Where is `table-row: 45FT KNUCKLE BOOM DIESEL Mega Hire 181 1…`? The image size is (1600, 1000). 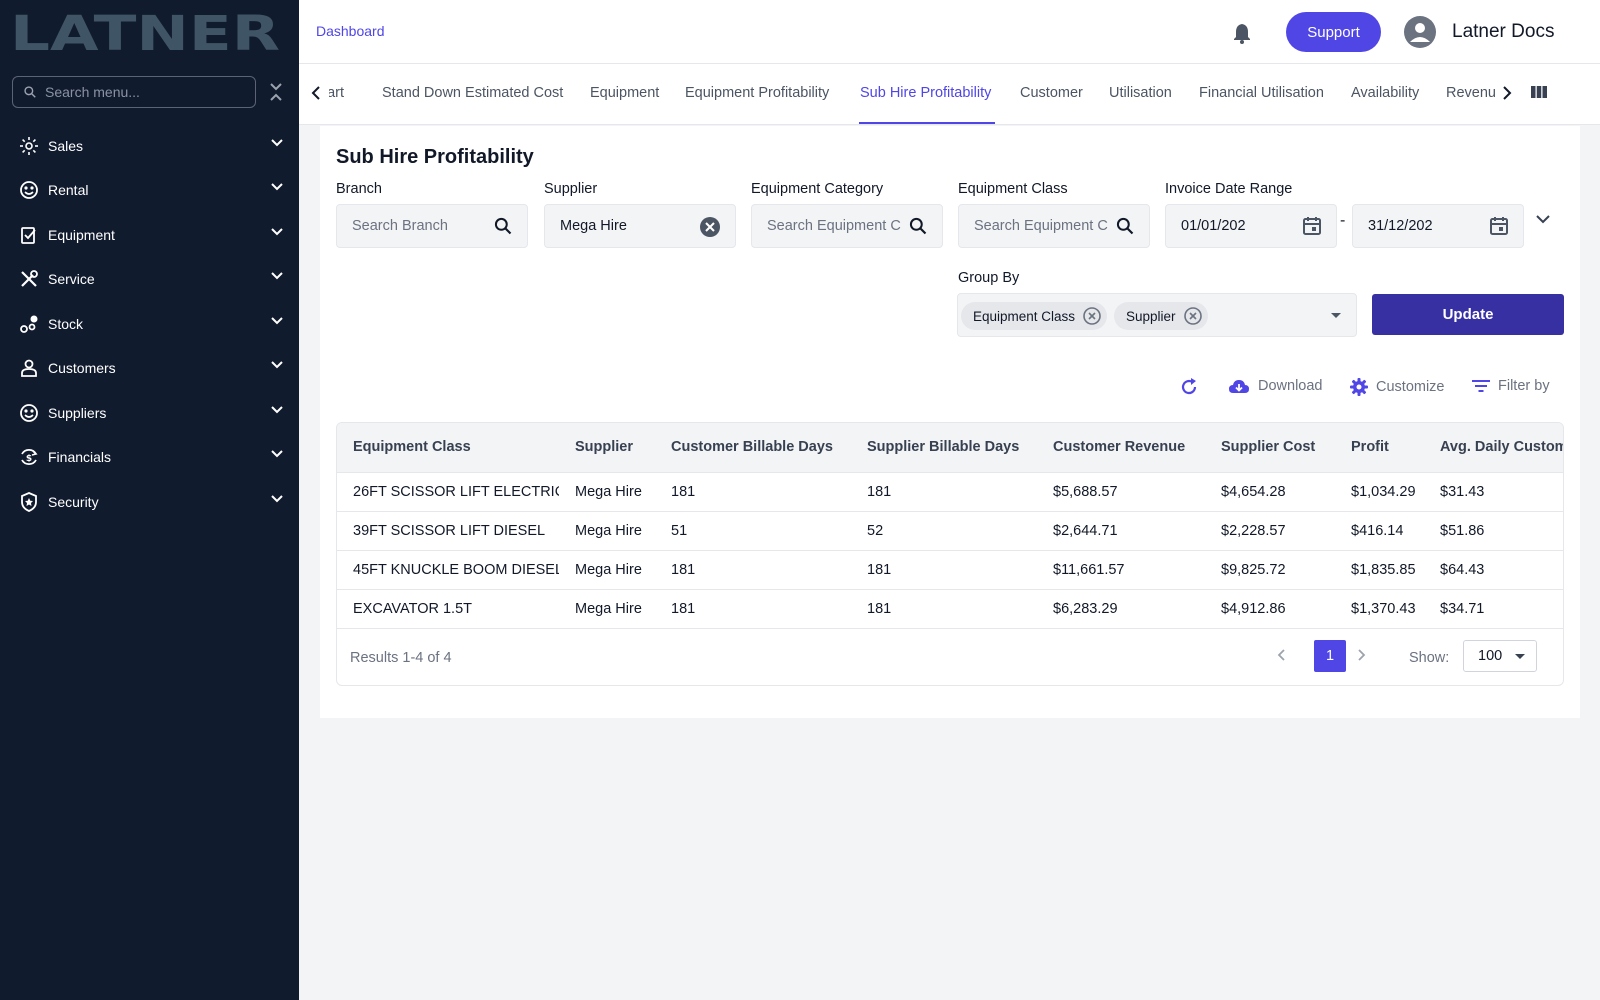
table-row: 45FT KNUCKLE BOOM DIESEL Mega Hire 181 1… is located at coordinates (950, 570).